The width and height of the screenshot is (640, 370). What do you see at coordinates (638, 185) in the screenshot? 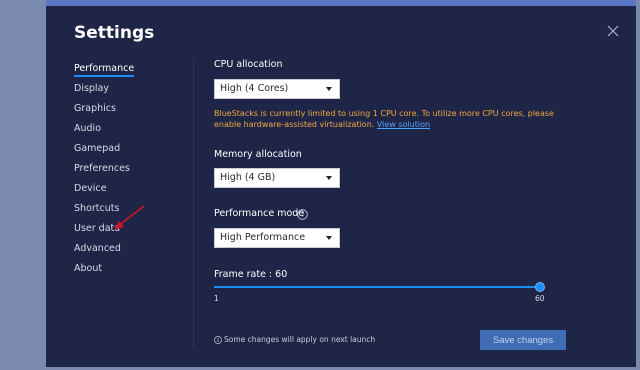
I see `backdrop-right` at bounding box center [638, 185].